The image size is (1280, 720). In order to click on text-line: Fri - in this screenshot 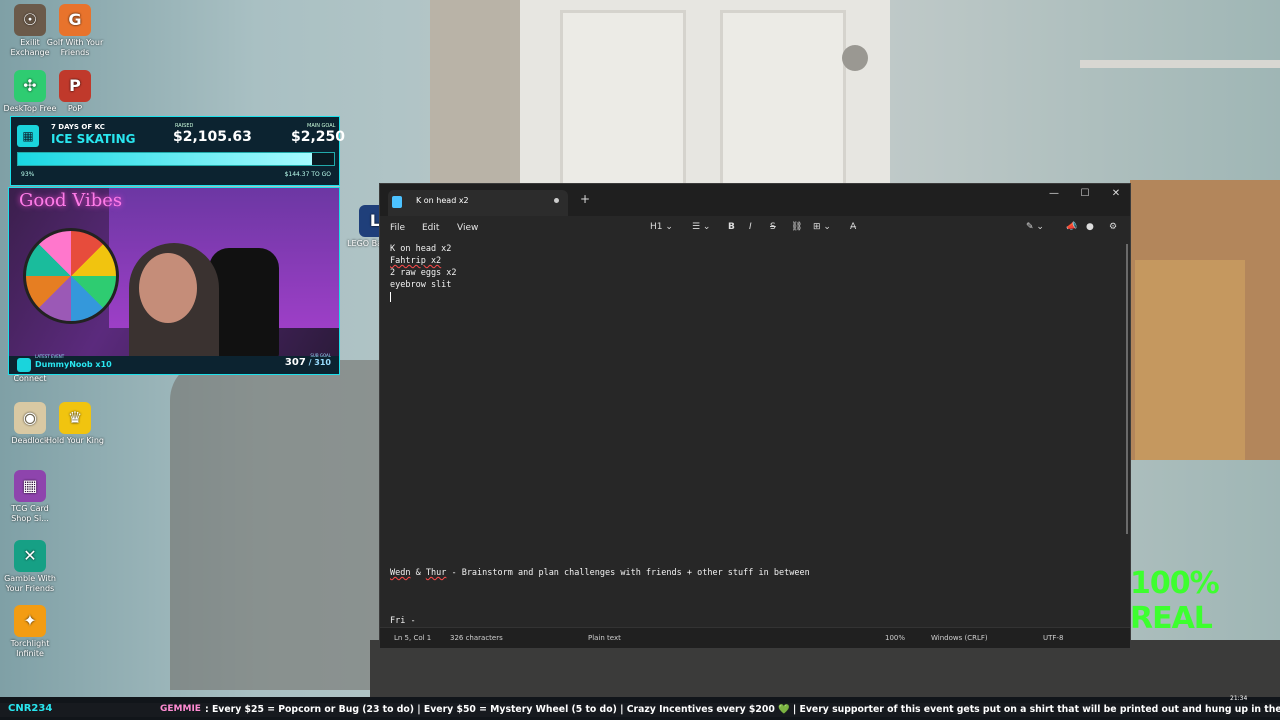, I will do `click(403, 621)`.